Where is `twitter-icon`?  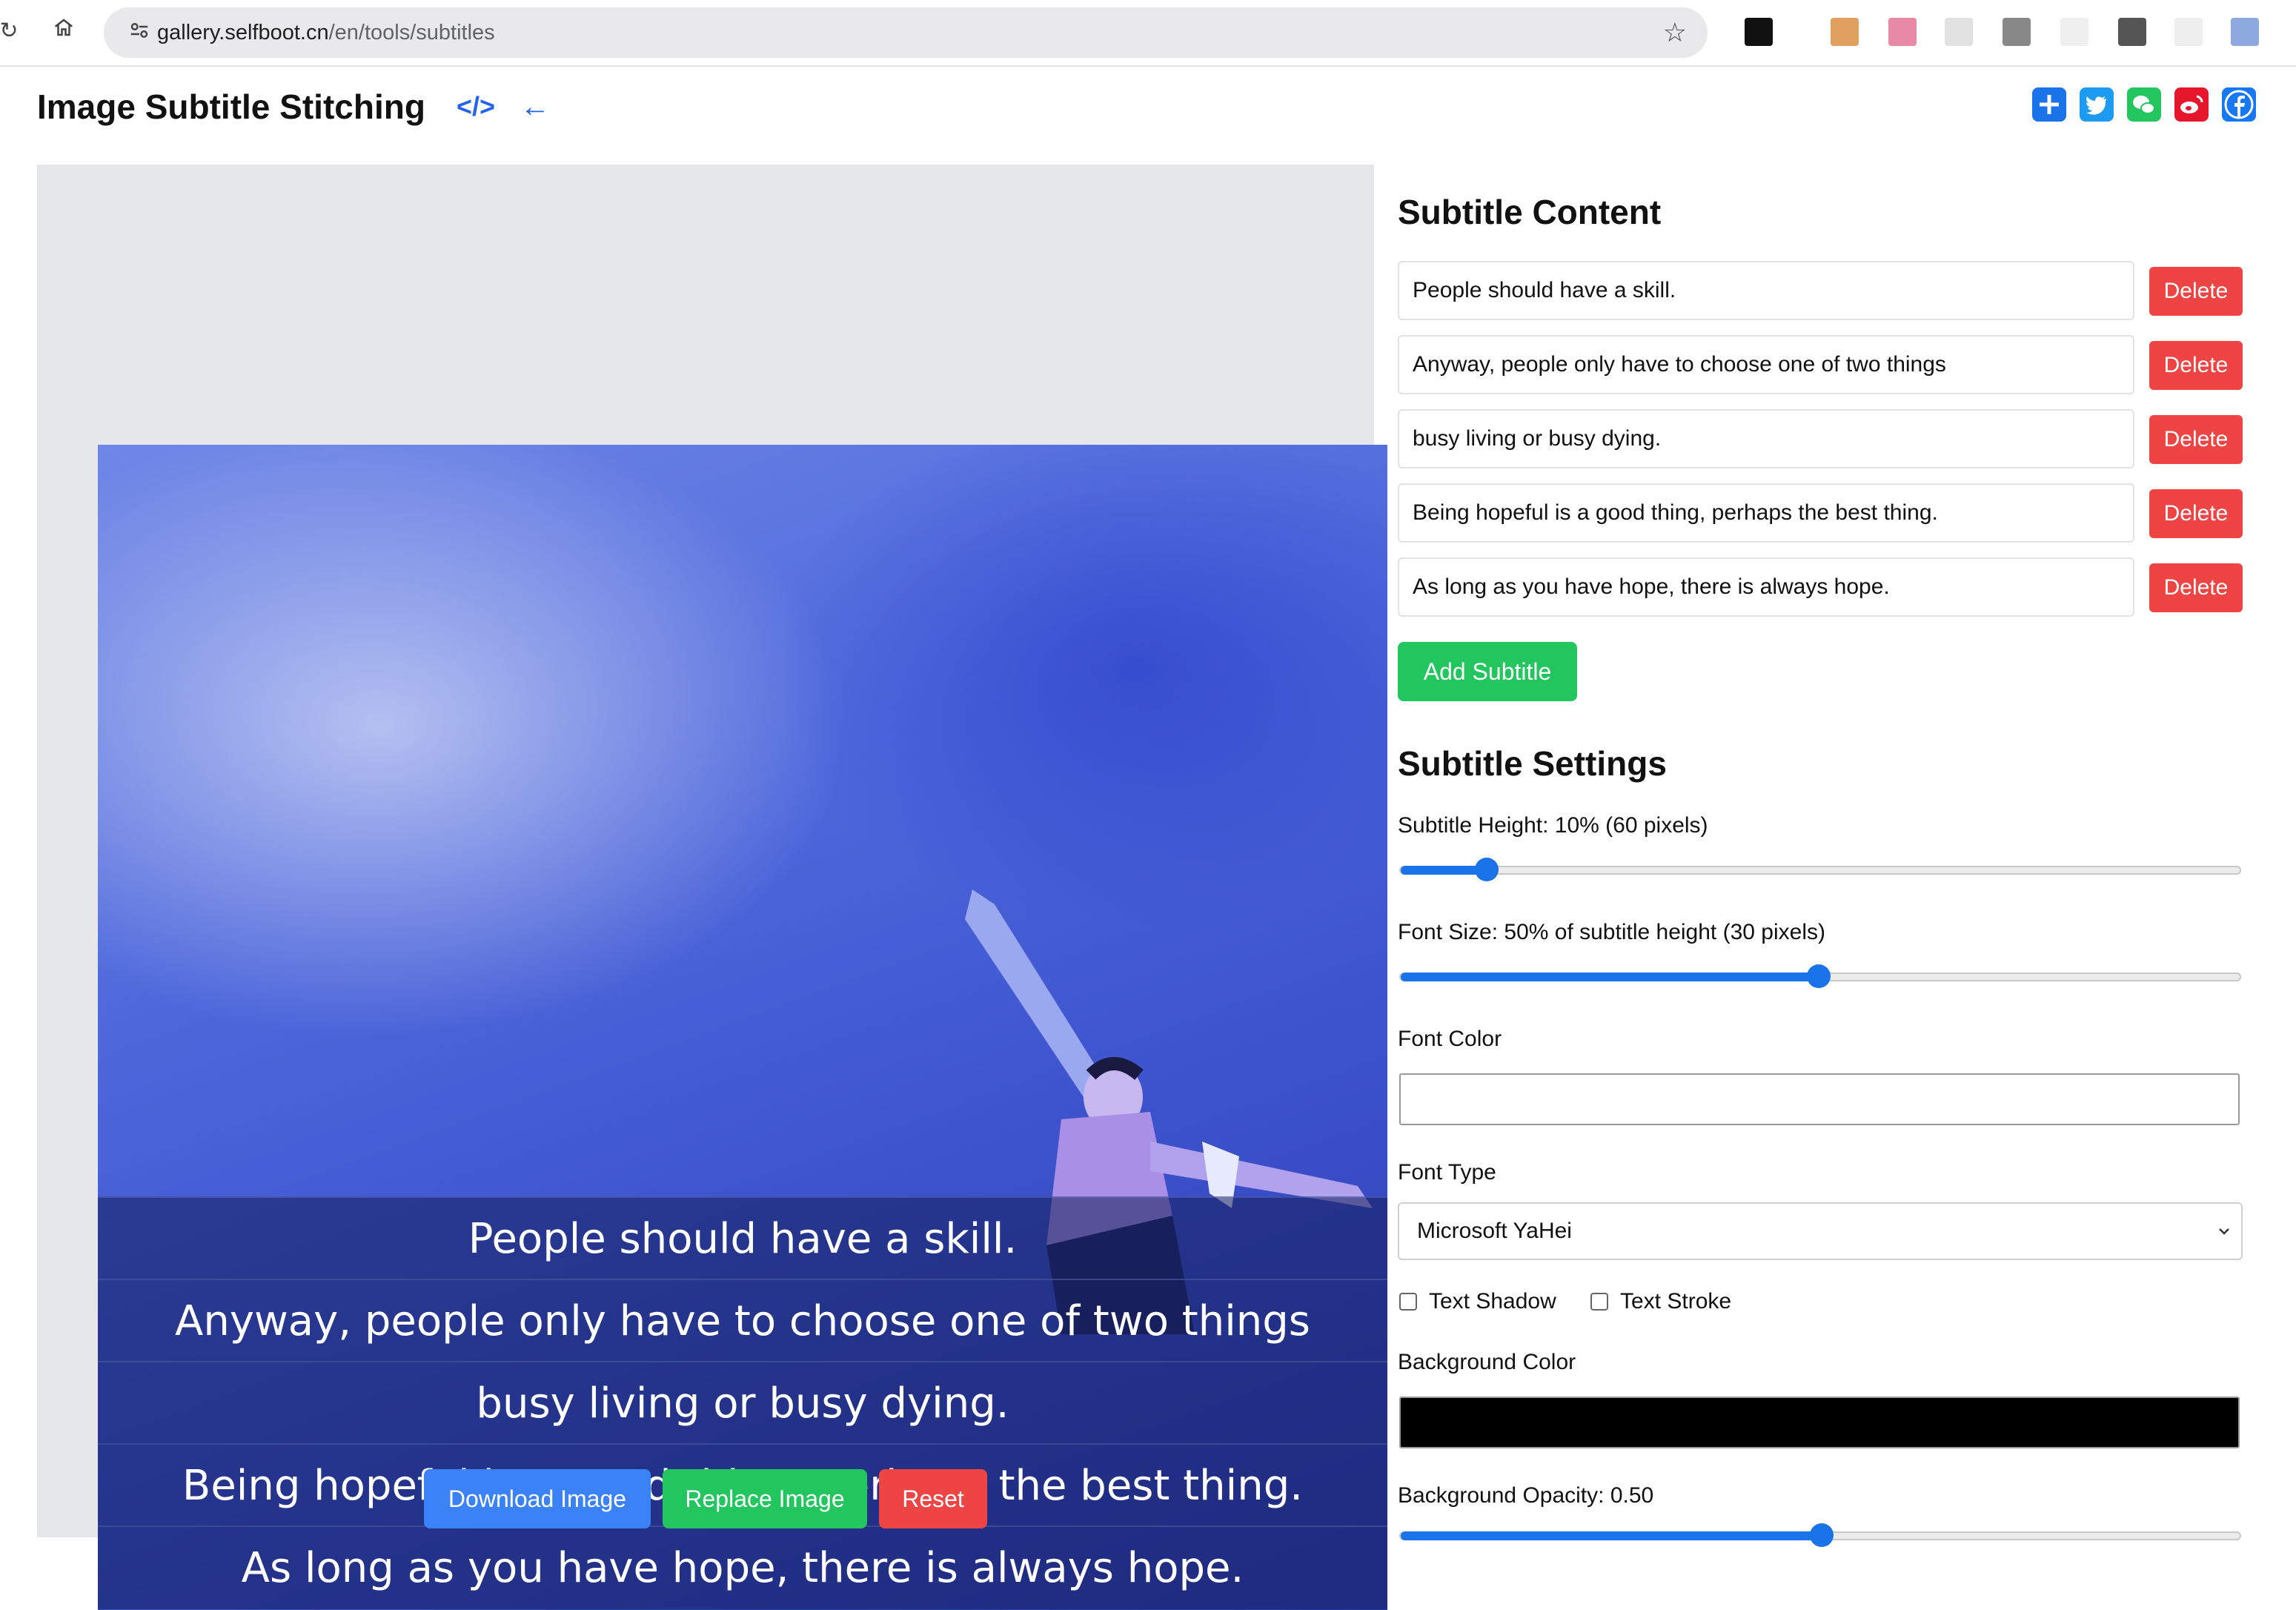
twitter-icon is located at coordinates (2097, 105).